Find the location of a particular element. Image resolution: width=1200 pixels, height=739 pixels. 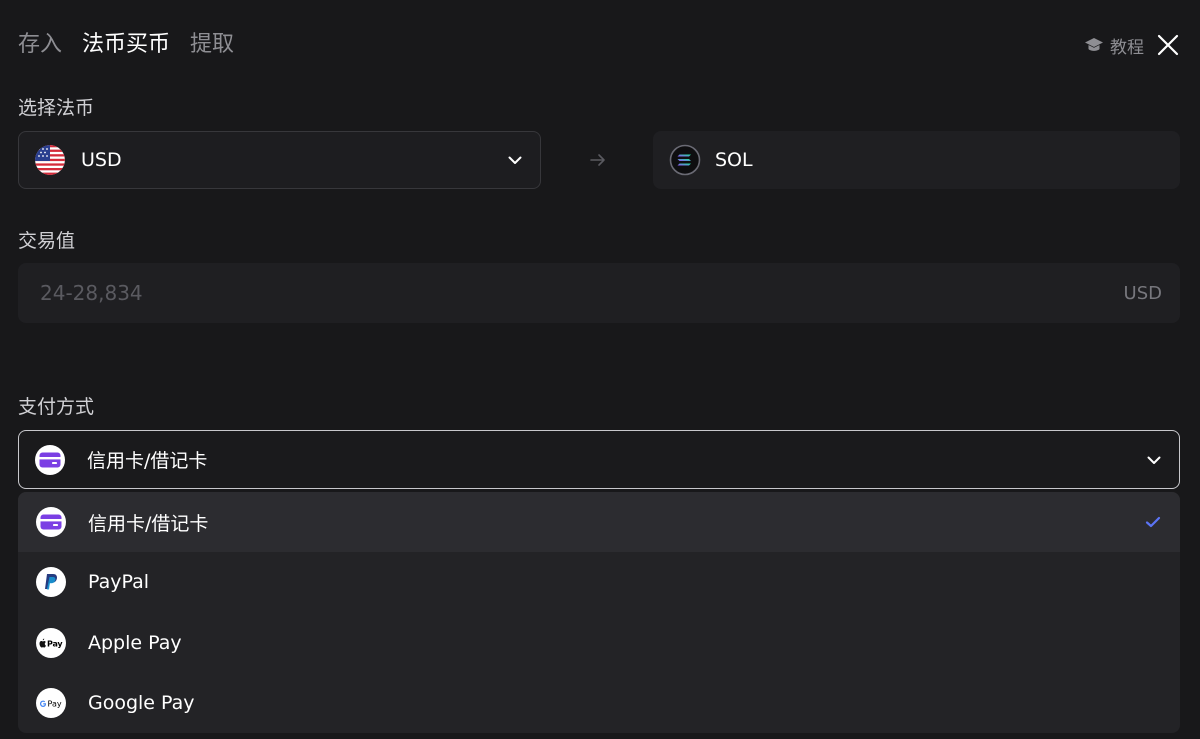

payment-option-label: 信用卡/借记卡 is located at coordinates (148, 523).